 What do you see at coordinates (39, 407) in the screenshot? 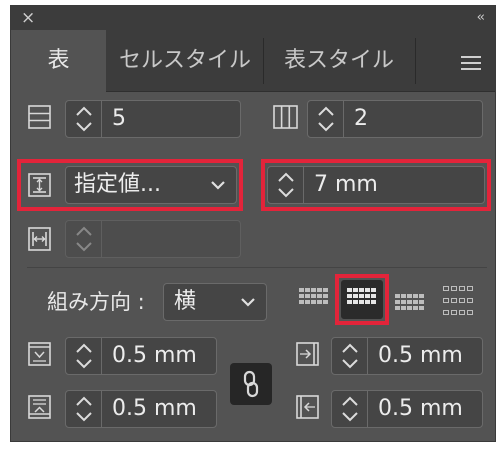
I see `bottom-inset-icon` at bounding box center [39, 407].